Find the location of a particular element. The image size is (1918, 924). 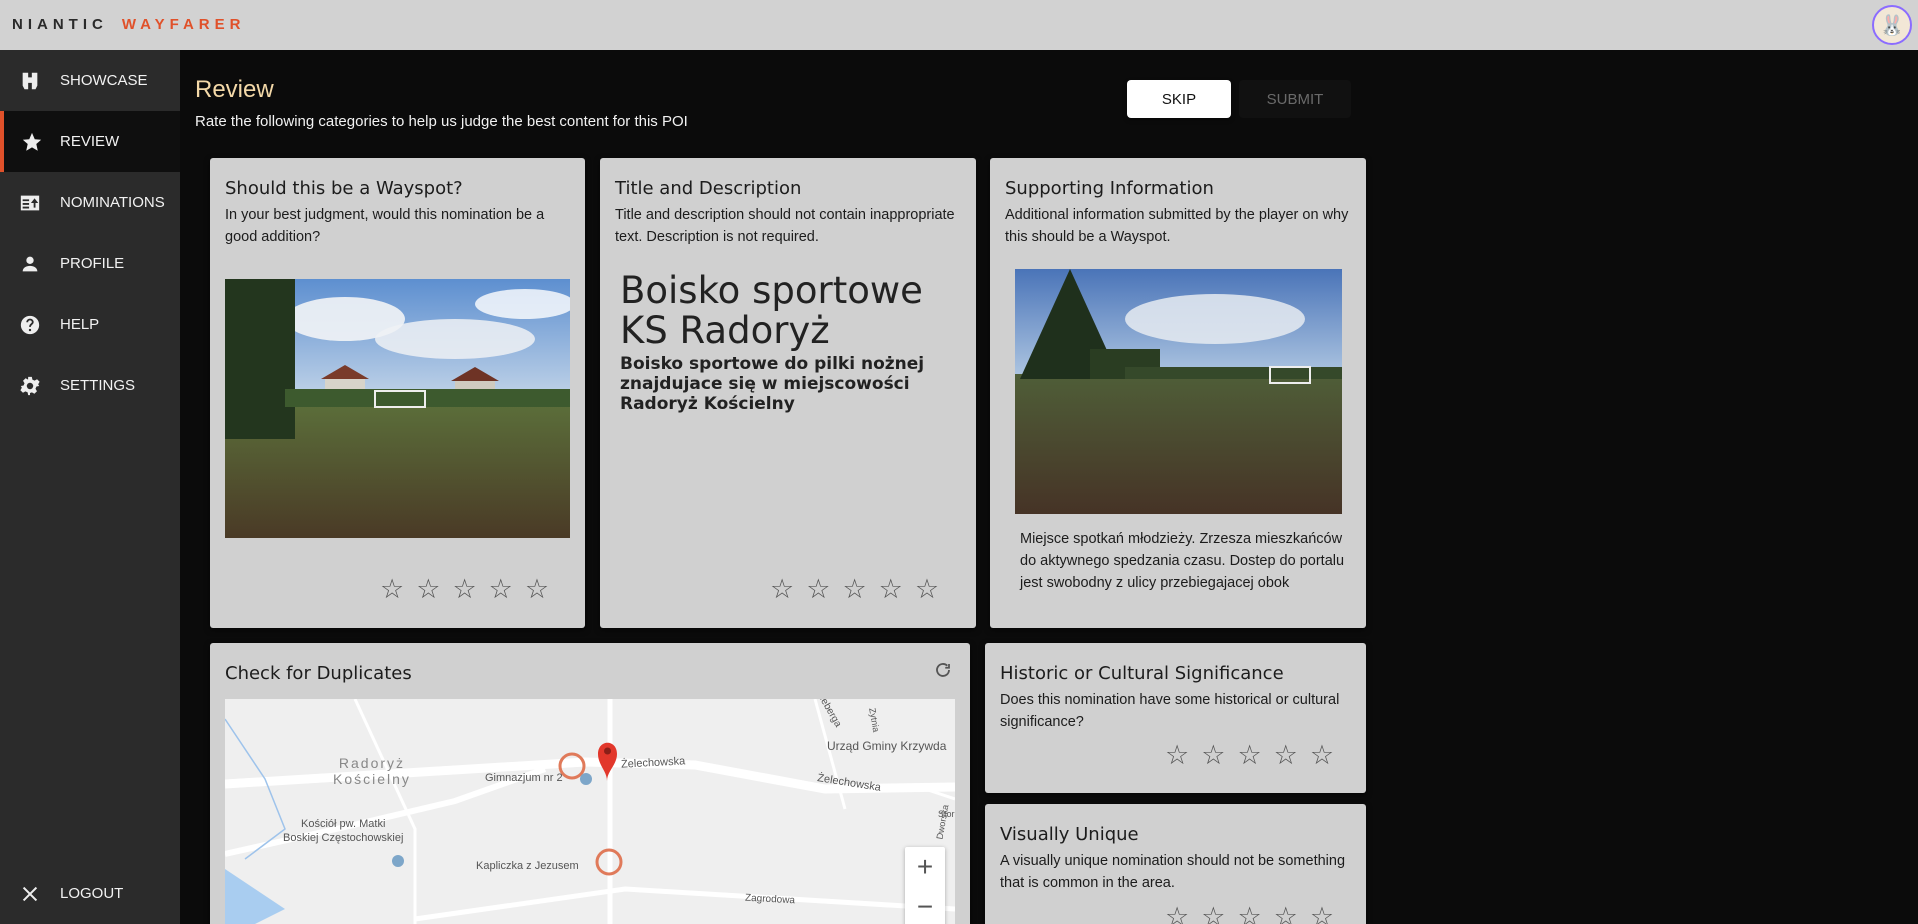

sidebar-item-settings: SETTINGS is located at coordinates (90, 385).